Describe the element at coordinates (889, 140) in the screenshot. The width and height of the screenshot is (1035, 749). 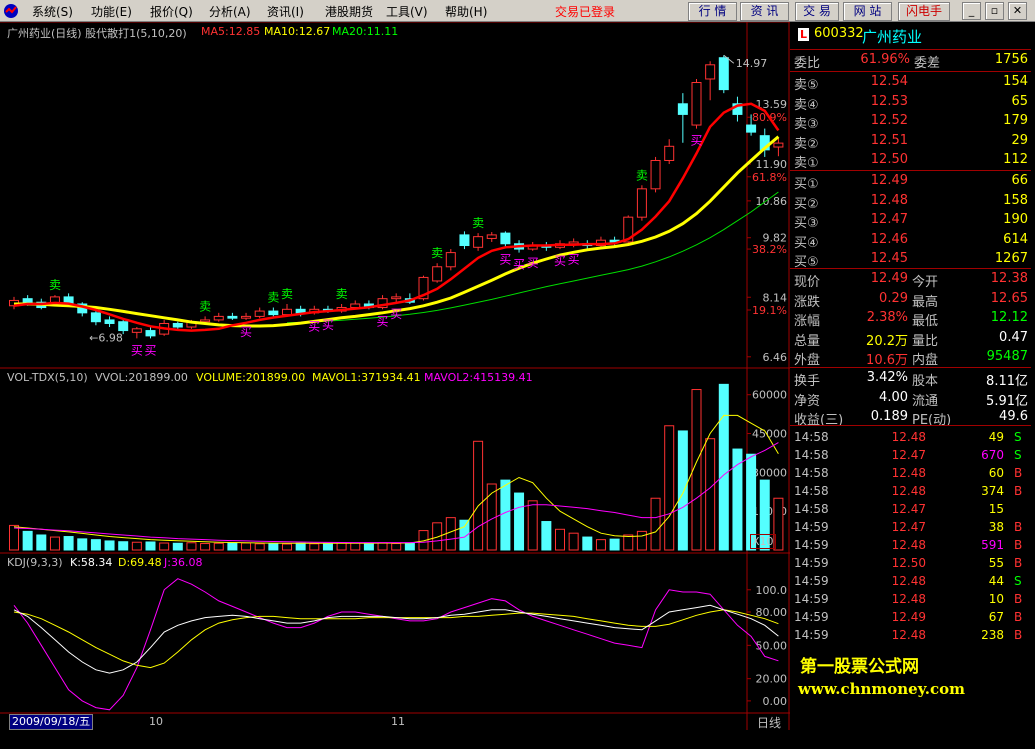
I see `ask-price: 12.51` at that location.